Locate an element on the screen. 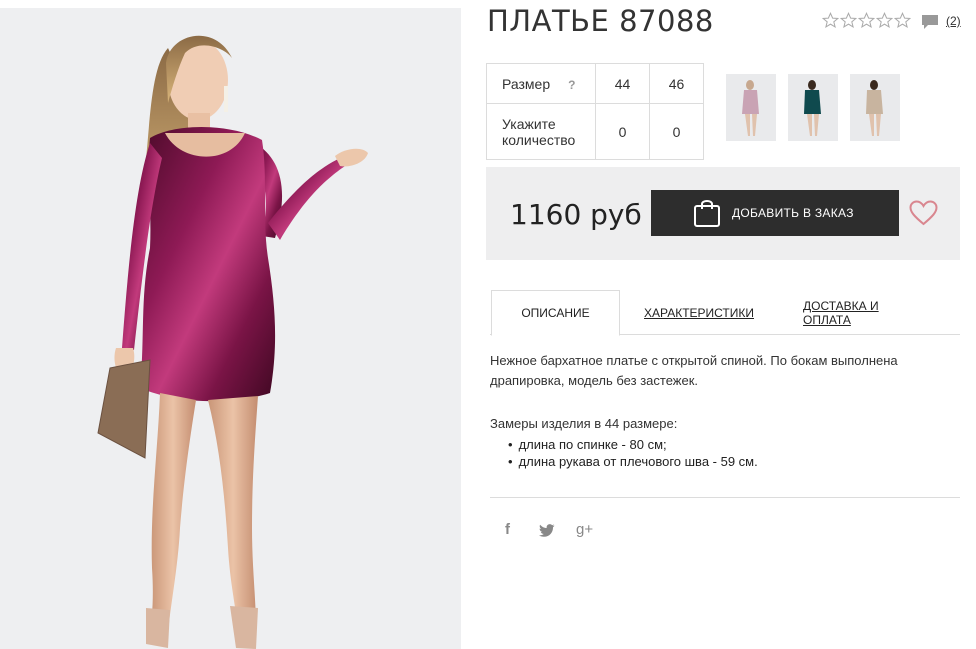  add-to-order-button: ДОБАВИТЬ В ЗАКАЗ is located at coordinates (775, 213).